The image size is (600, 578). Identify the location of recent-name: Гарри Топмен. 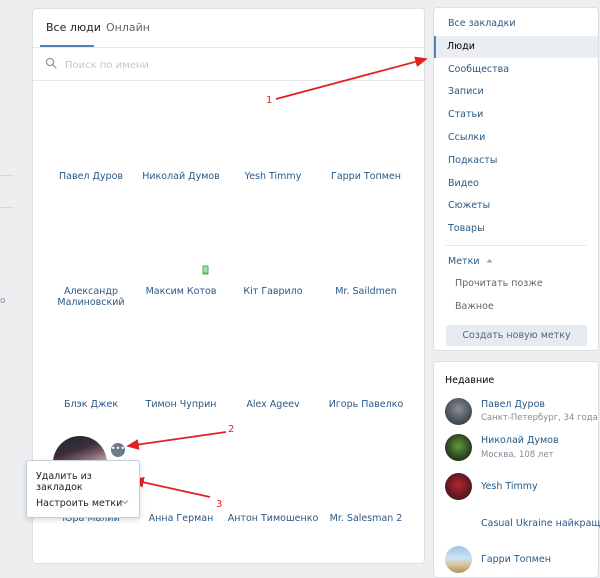
(516, 559).